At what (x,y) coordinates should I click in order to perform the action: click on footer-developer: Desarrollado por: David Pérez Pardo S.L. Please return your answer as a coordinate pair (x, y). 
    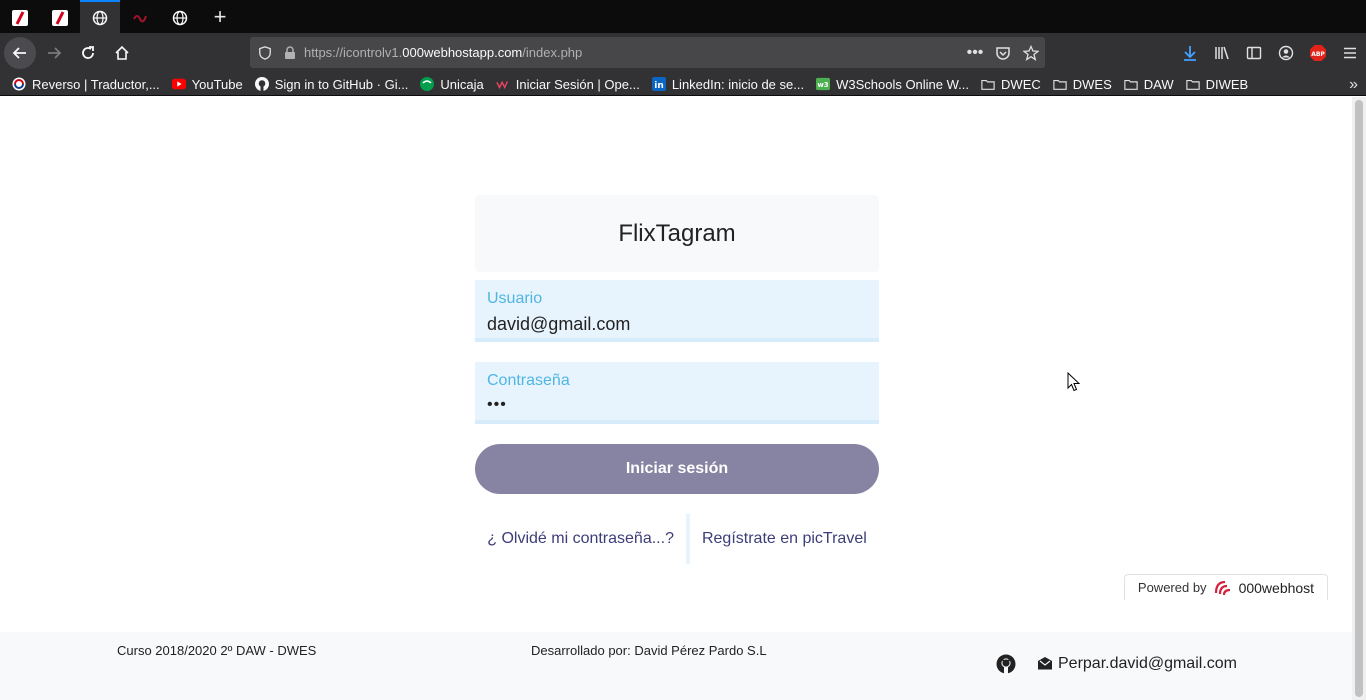
    Looking at the image, I should click on (649, 650).